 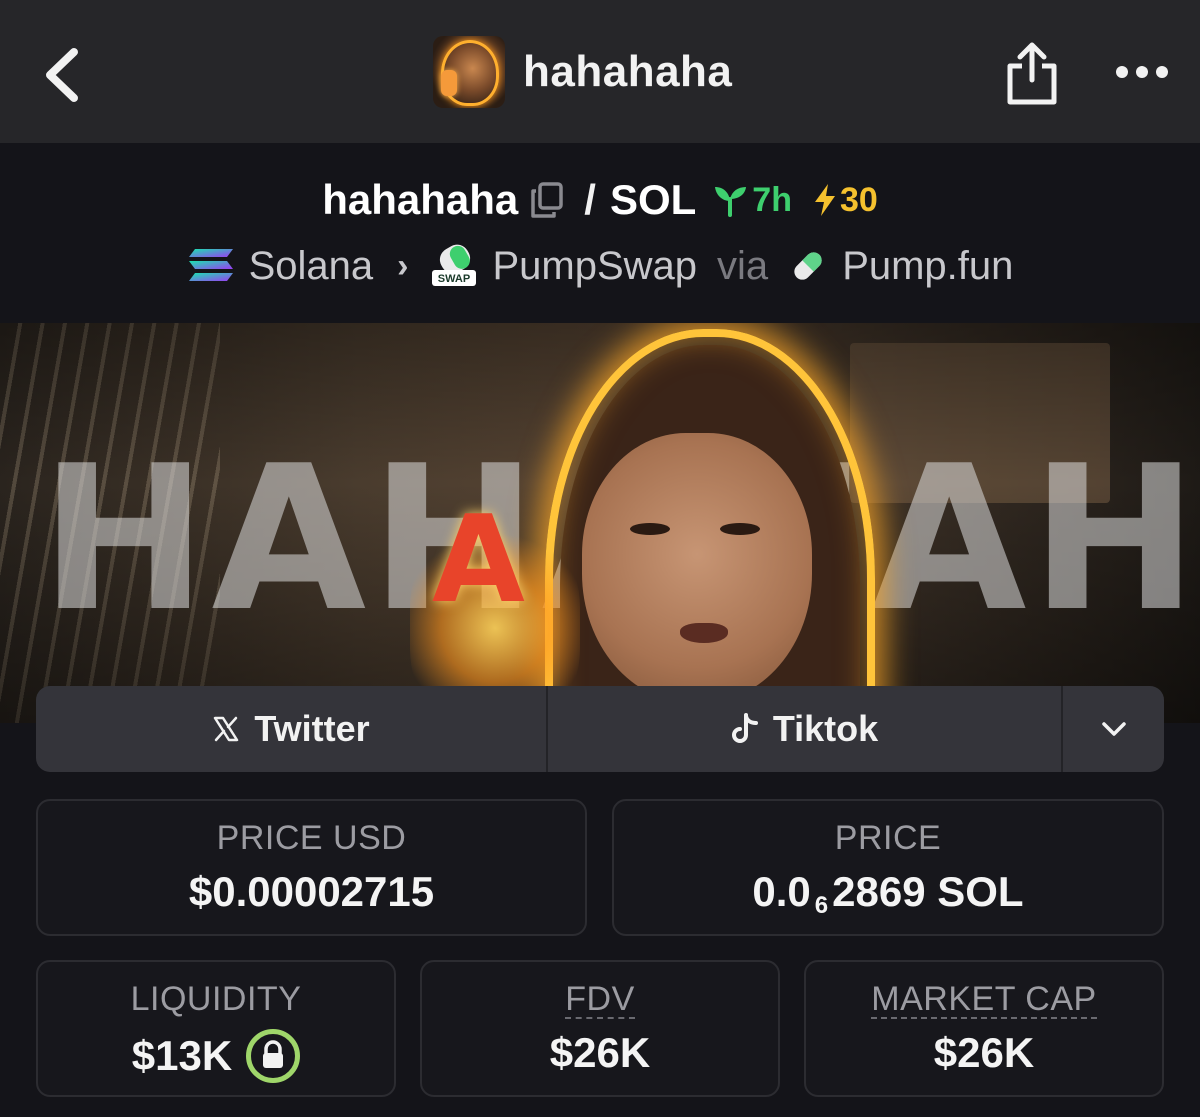 I want to click on chain-link: Solana, so click(x=280, y=266).